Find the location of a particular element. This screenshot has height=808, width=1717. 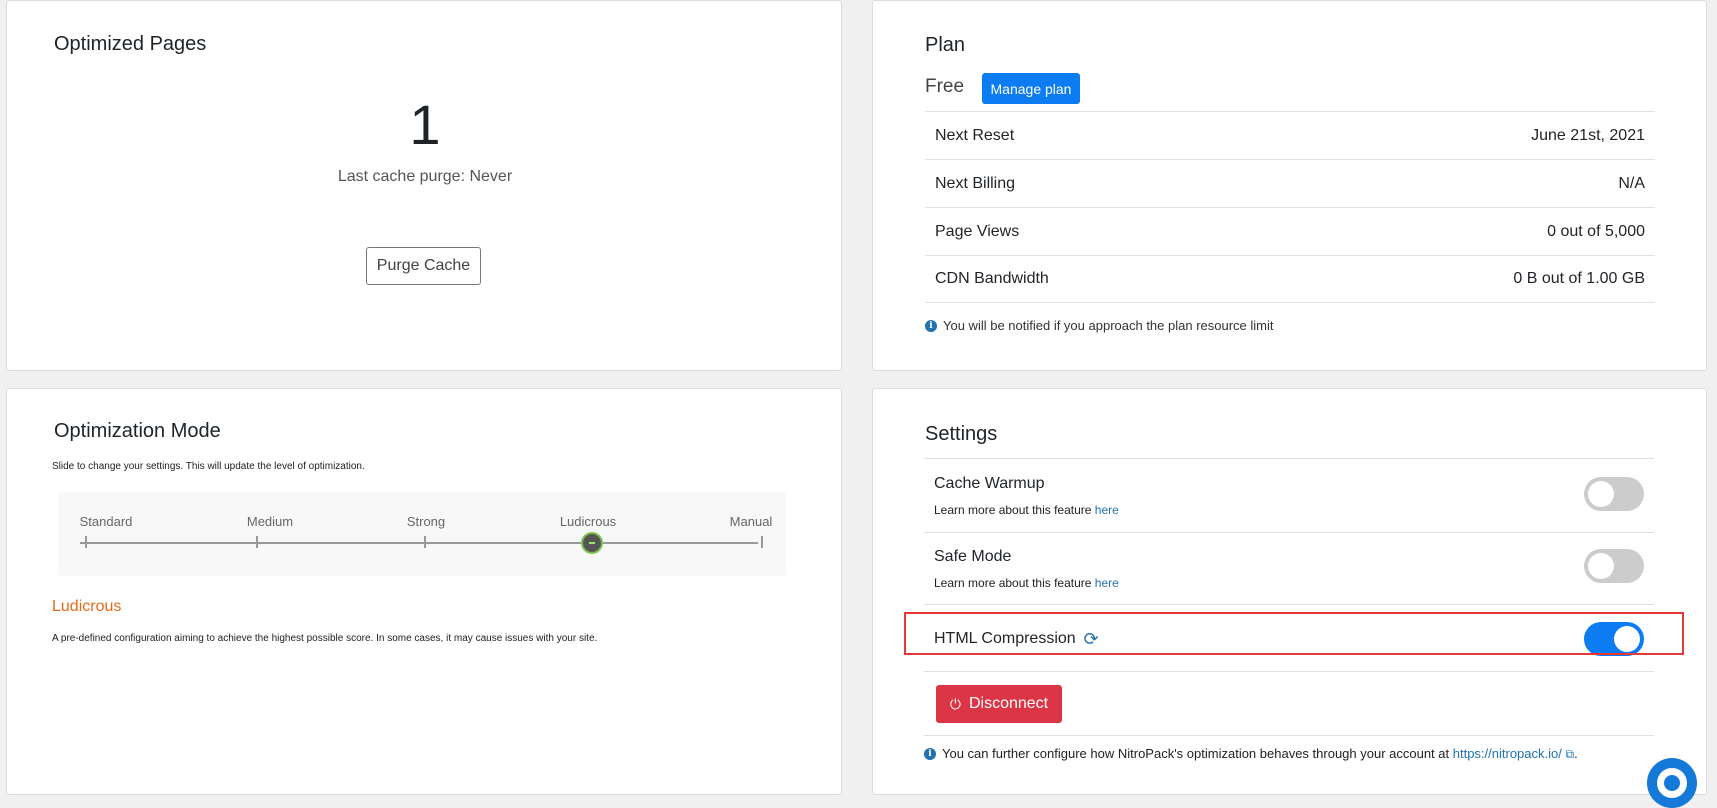

slider-track is located at coordinates (419, 543).